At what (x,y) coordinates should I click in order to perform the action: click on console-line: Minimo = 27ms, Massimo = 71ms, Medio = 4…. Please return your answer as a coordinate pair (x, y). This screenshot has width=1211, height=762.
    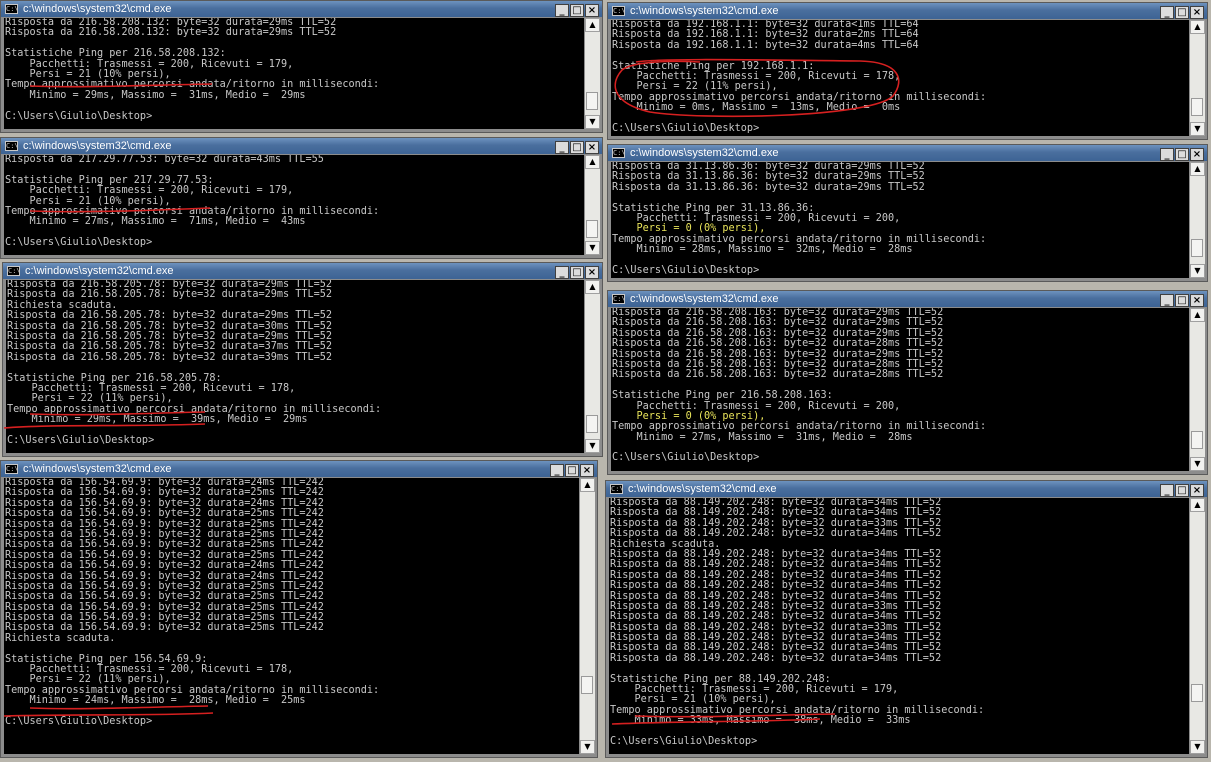
    Looking at the image, I should click on (155, 222).